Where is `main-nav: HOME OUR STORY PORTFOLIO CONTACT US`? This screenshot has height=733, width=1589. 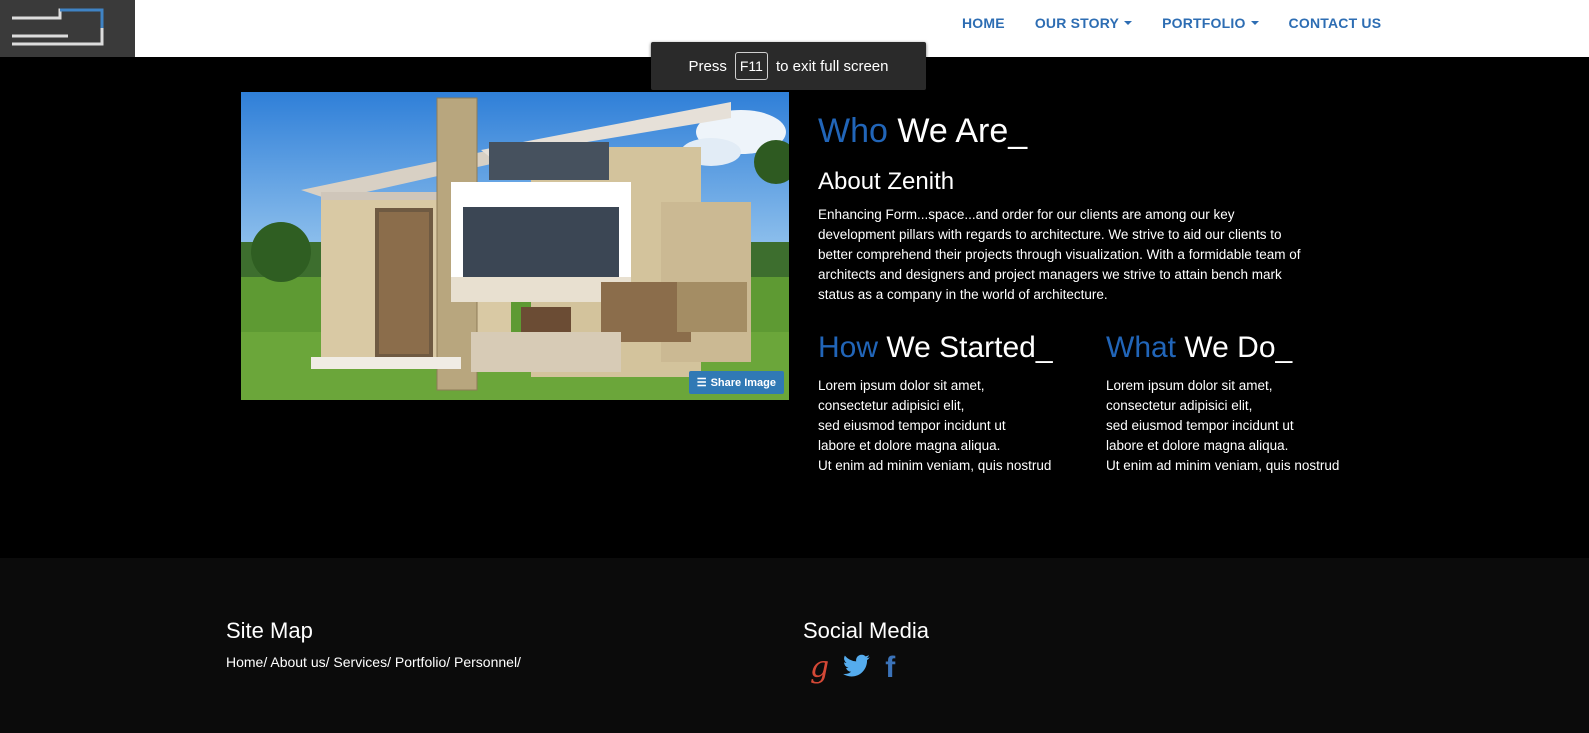 main-nav: HOME OUR STORY PORTFOLIO CONTACT US is located at coordinates (1186, 23).